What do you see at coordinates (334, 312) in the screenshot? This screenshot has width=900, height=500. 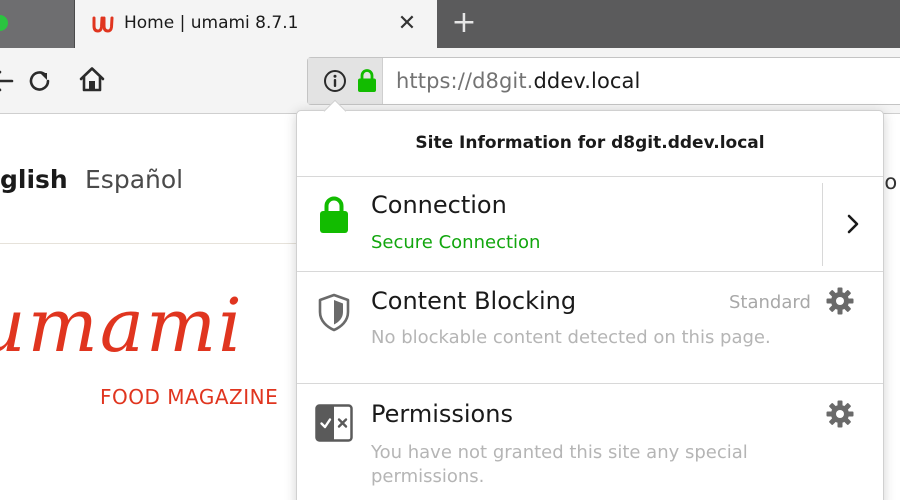 I see `shield-icon` at bounding box center [334, 312].